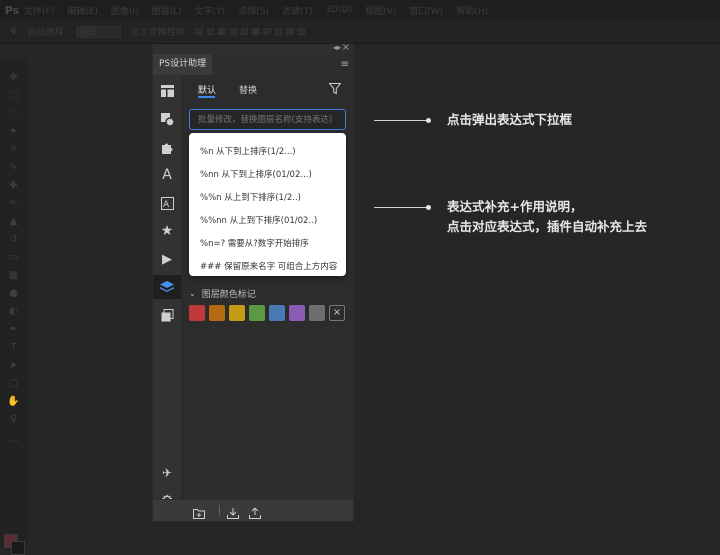 This screenshot has width=720, height=555. What do you see at coordinates (13, 365) in the screenshot?
I see `path-select-icon: ➤` at bounding box center [13, 365].